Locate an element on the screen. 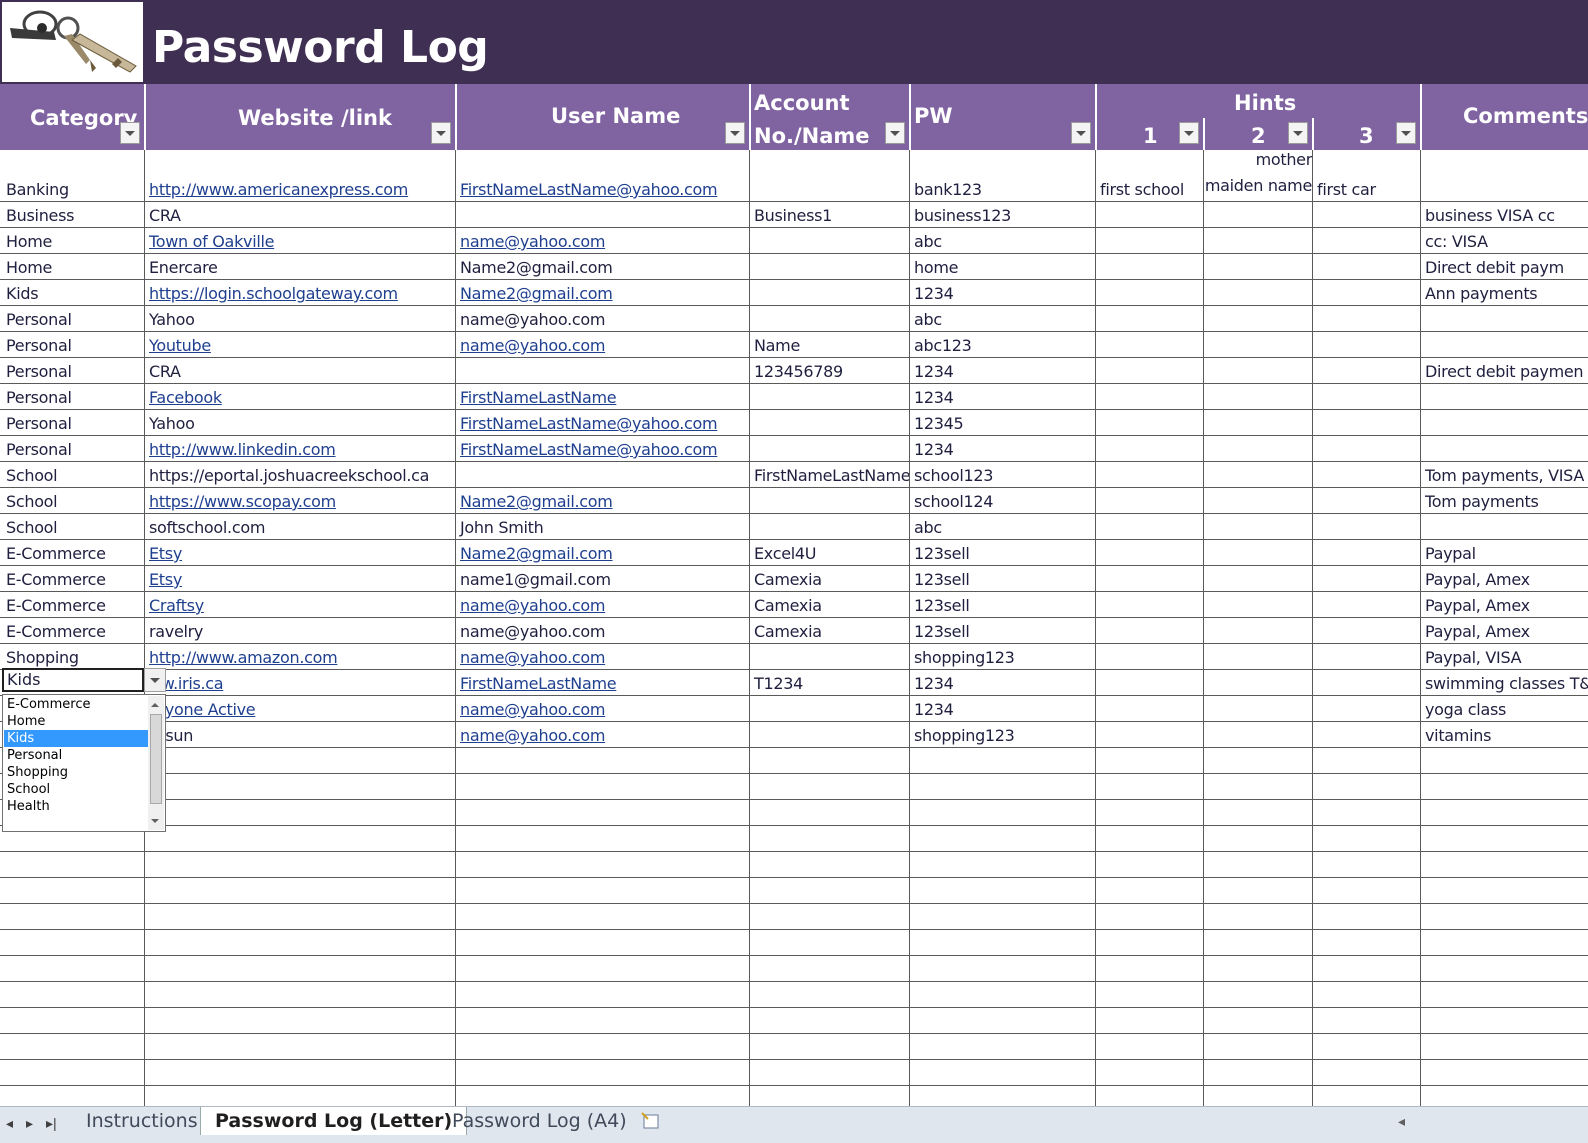 The width and height of the screenshot is (1588, 1143). website-cell: trisun is located at coordinates (300, 734).